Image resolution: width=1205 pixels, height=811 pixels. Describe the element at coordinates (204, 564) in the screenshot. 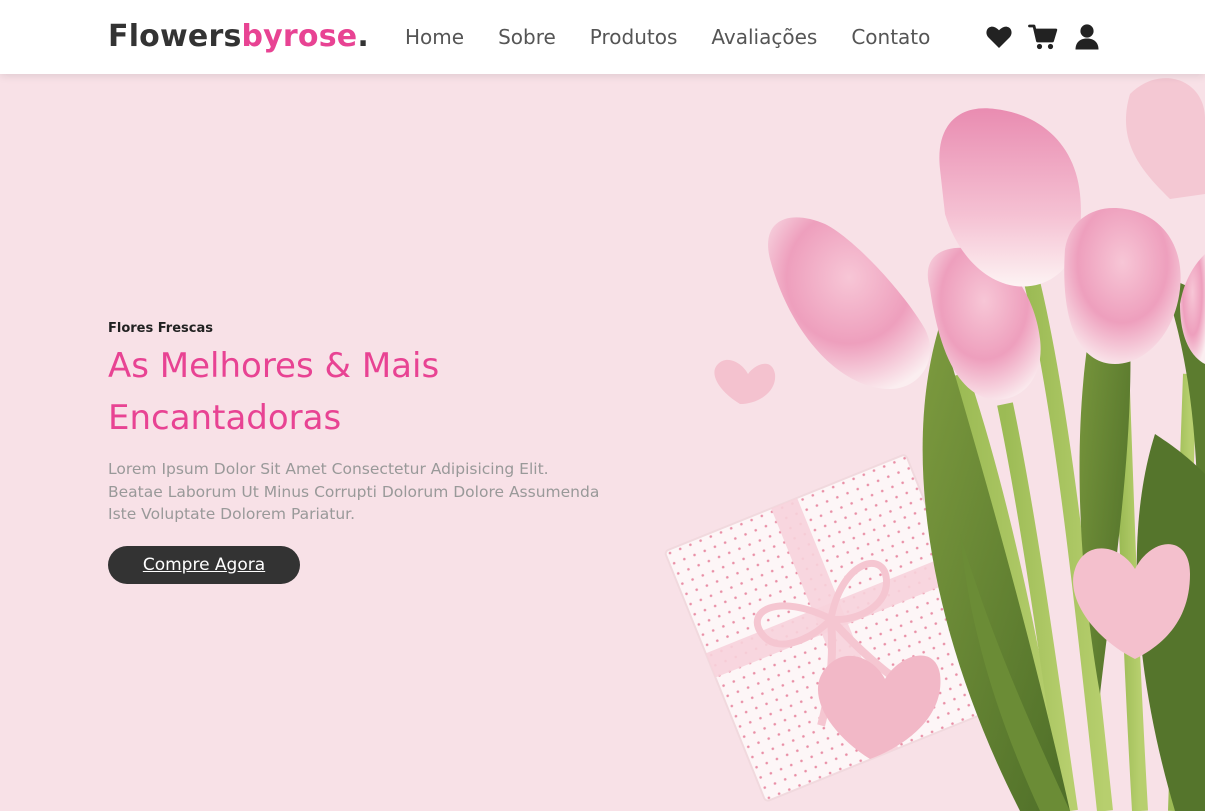

I see `shop-now-button: Compre Agora` at that location.